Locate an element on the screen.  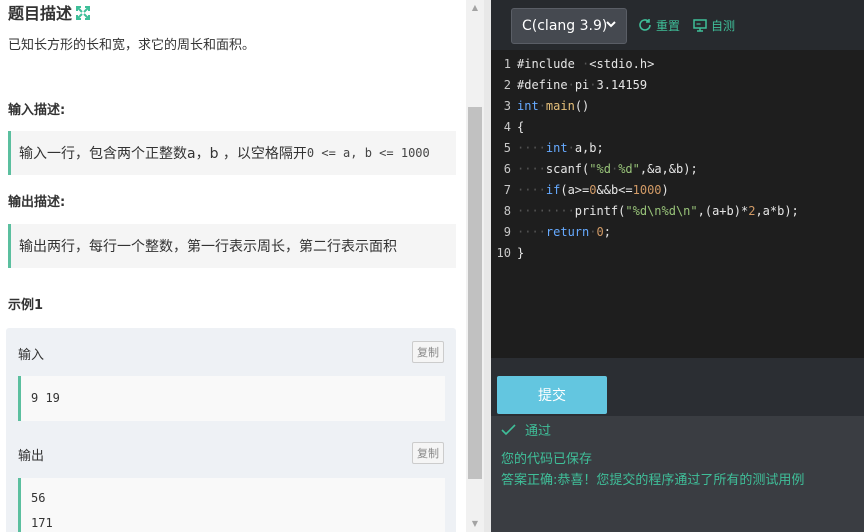
scroll-up-arrow-icon: ▲ is located at coordinates (475, 8).